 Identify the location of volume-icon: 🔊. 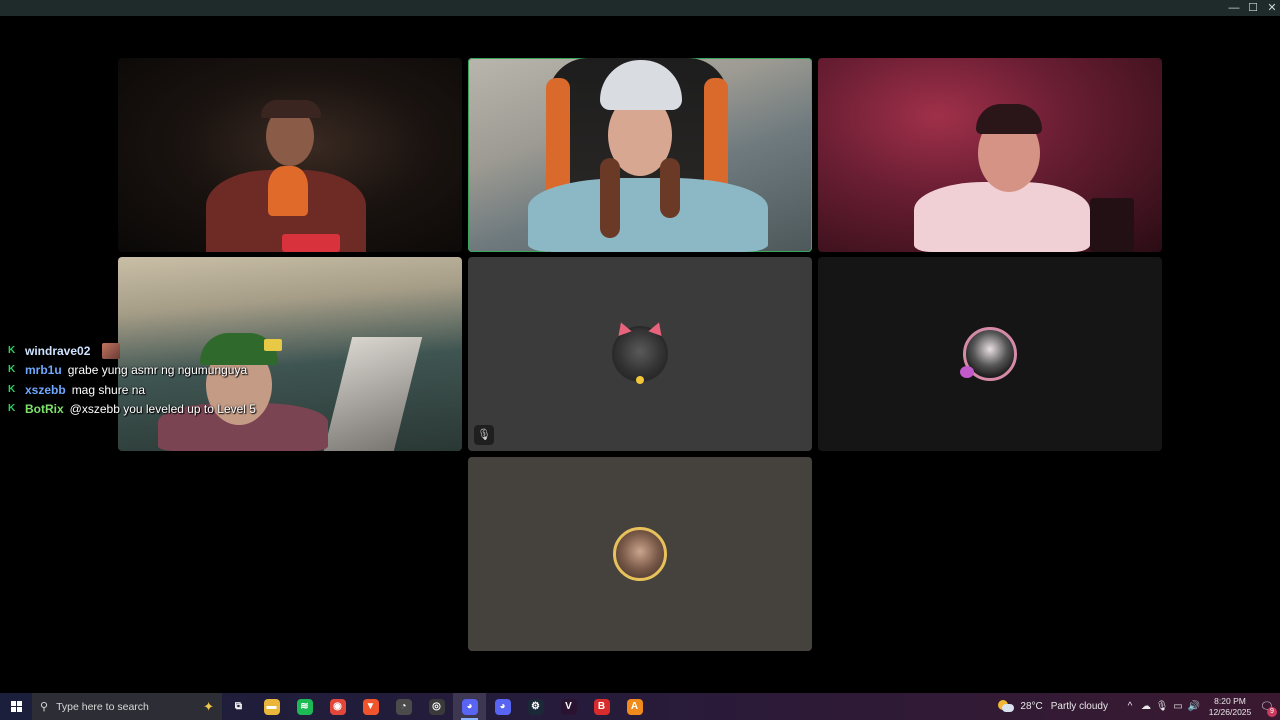
(1194, 706).